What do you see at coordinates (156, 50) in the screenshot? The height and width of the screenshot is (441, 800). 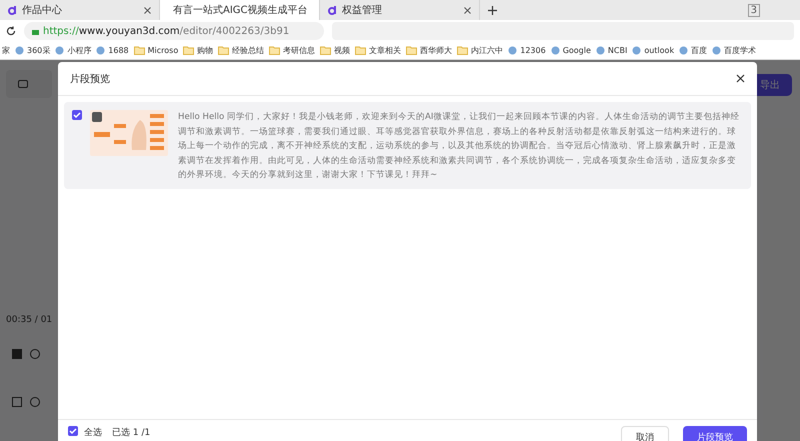 I see `bookmark: Microso` at bounding box center [156, 50].